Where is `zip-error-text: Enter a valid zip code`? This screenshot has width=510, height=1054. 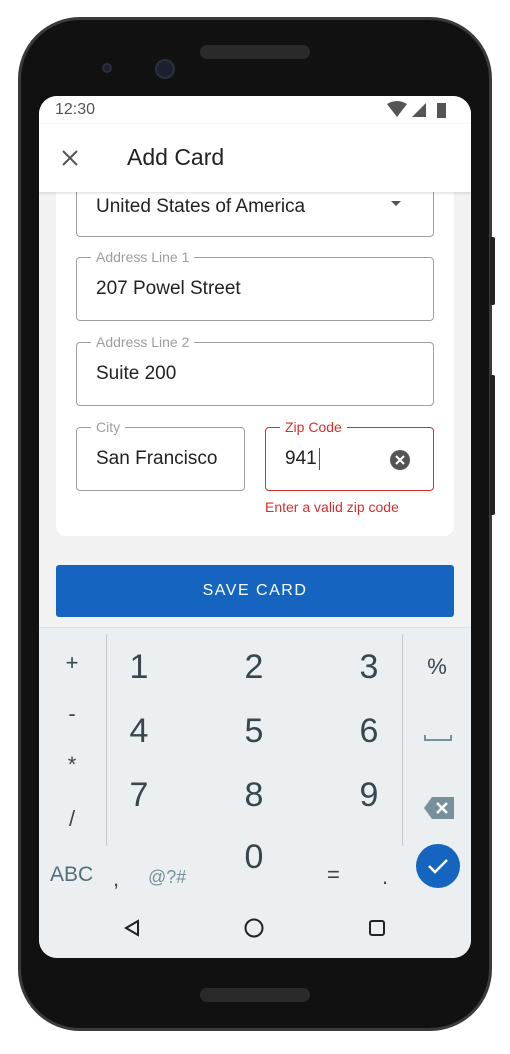 zip-error-text: Enter a valid zip code is located at coordinates (332, 507).